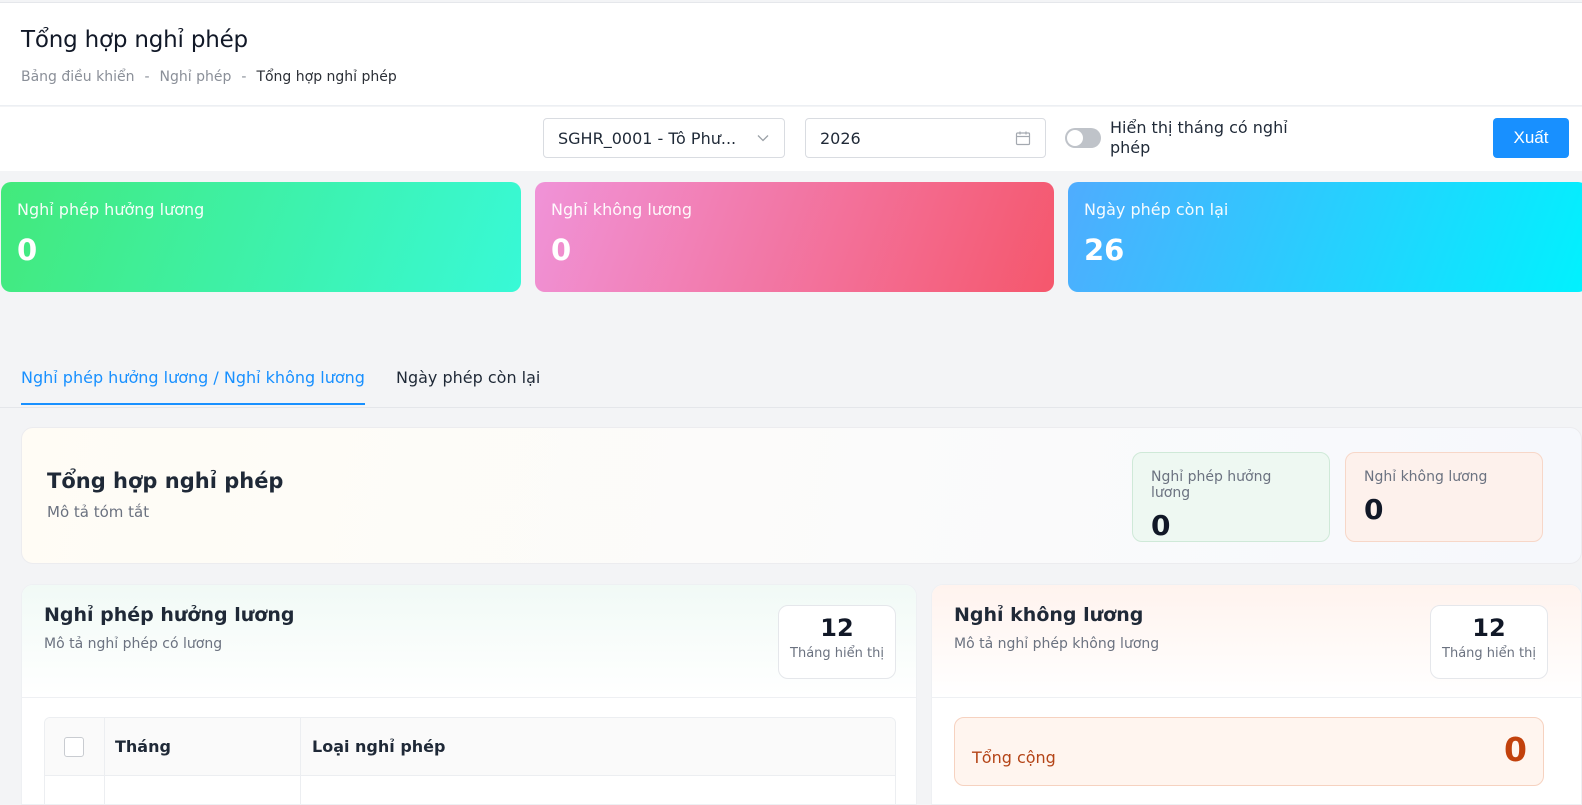 This screenshot has height=805, width=1582. Describe the element at coordinates (165, 481) in the screenshot. I see `summary-title: Tổng hợp nghỉ phép` at that location.